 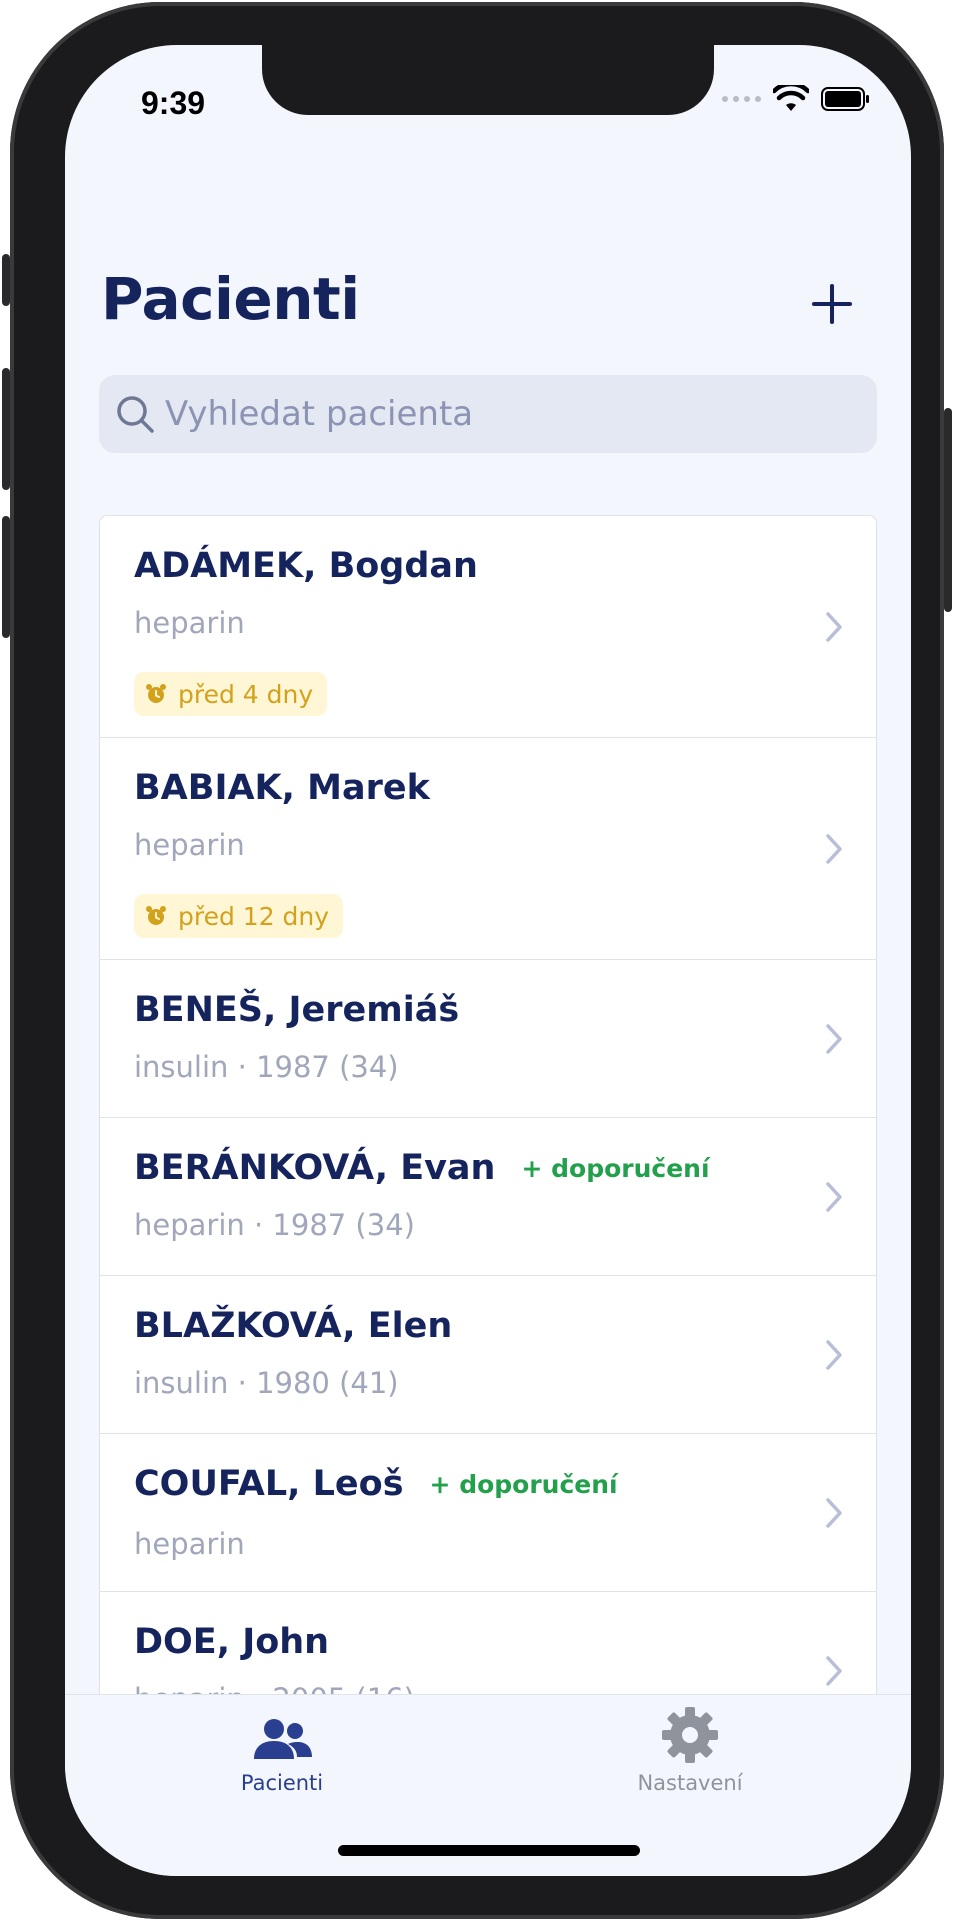 I want to click on patient-name: BABIAK, Marek, so click(x=282, y=788).